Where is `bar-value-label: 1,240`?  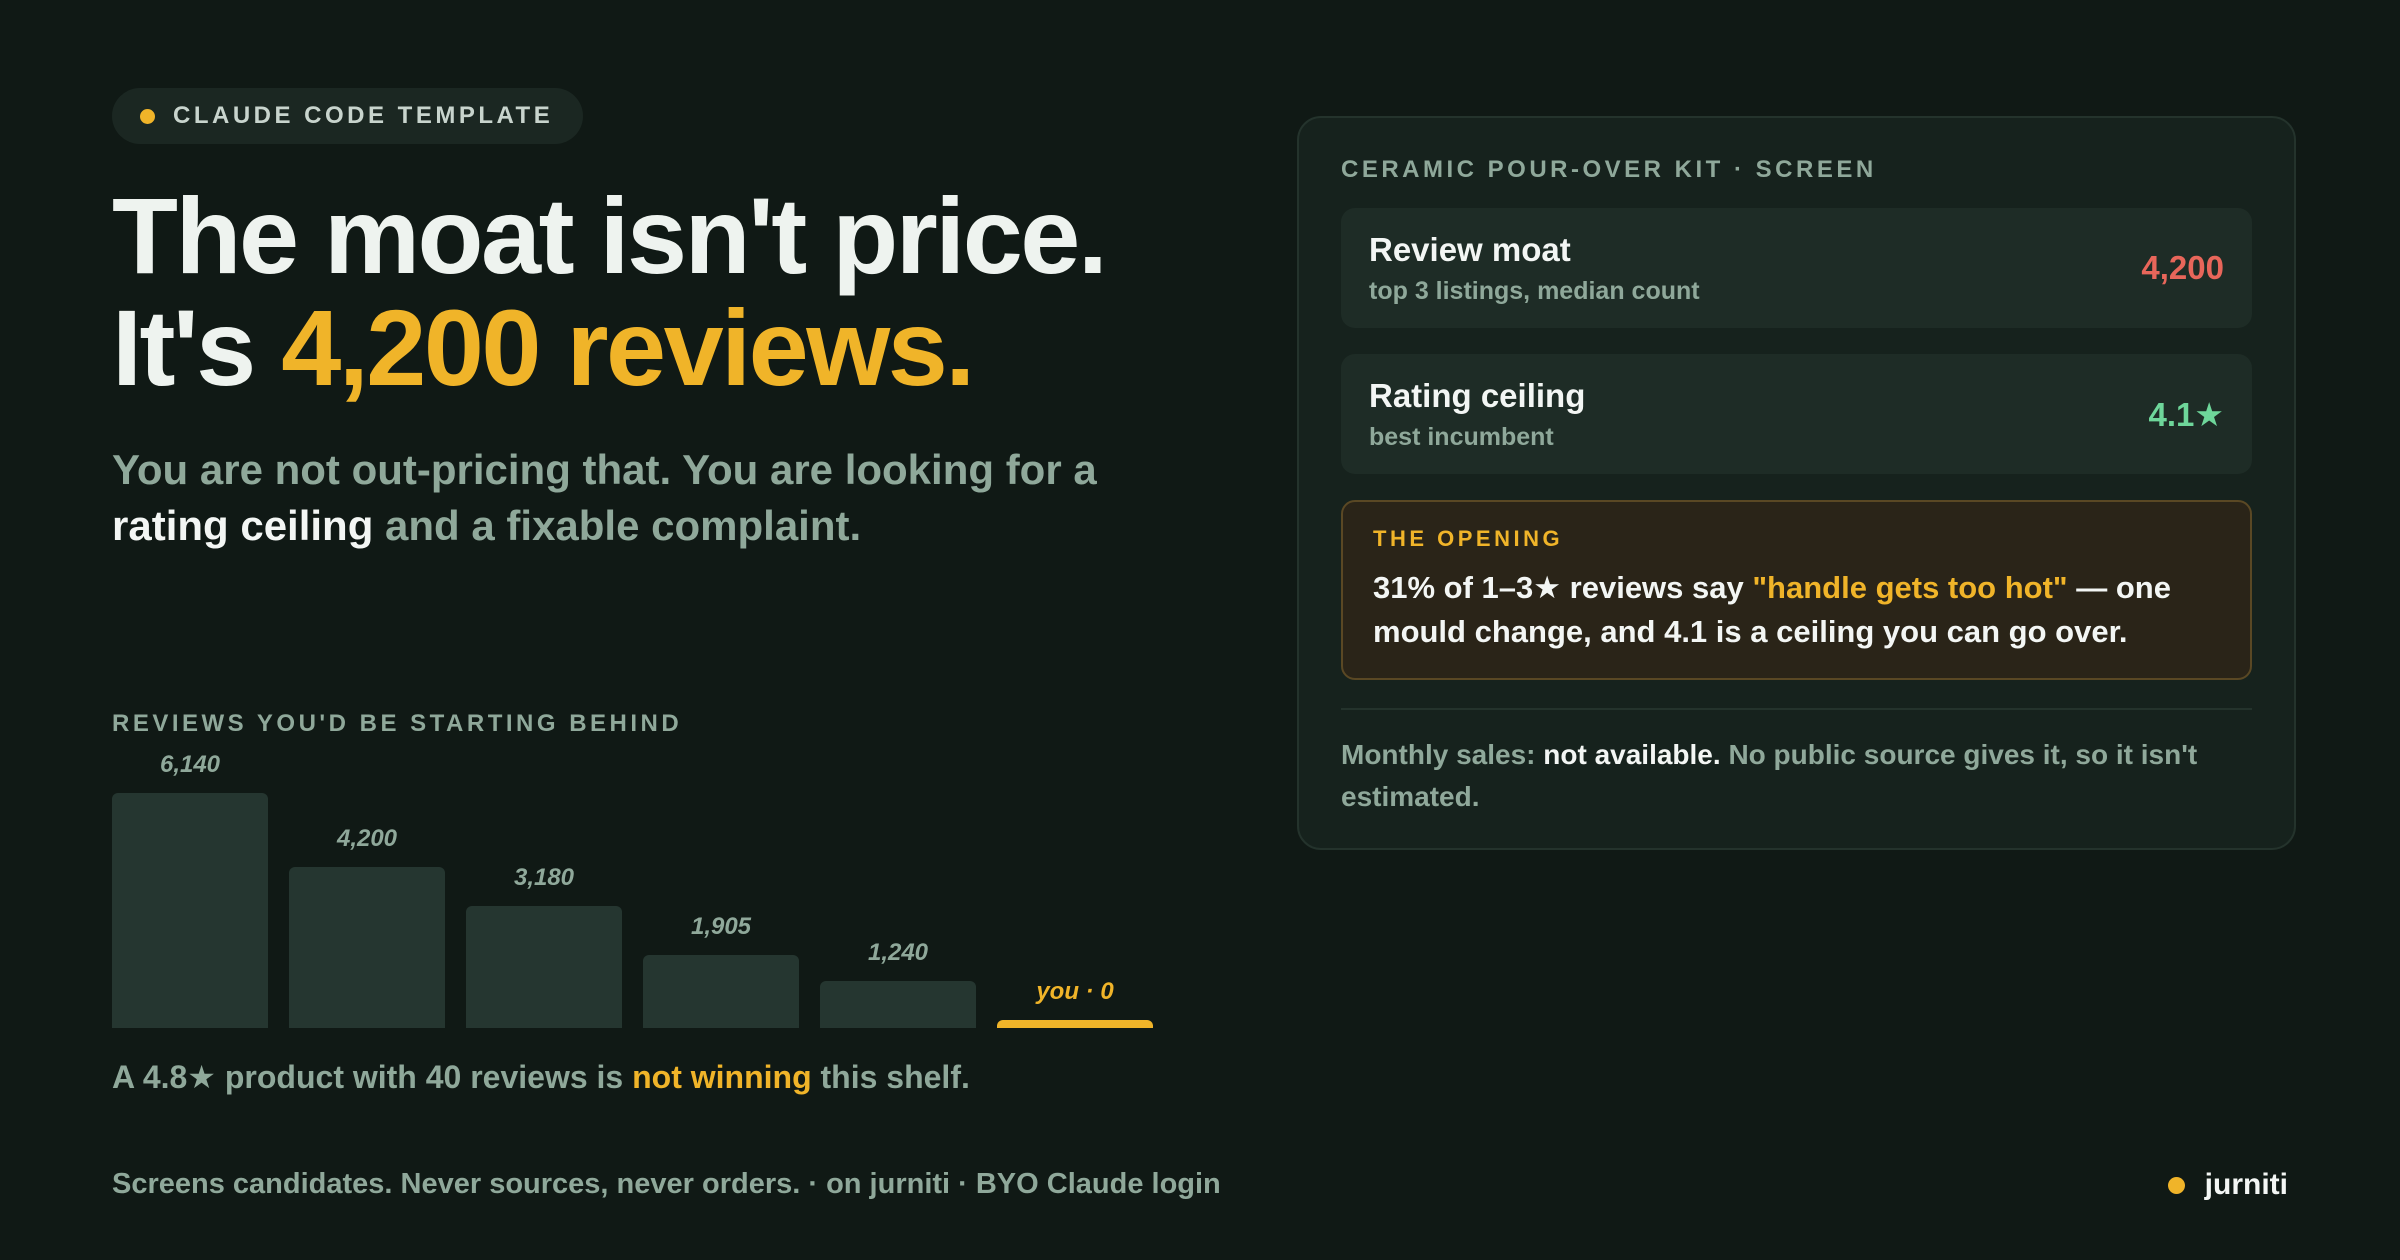 bar-value-label: 1,240 is located at coordinates (898, 952).